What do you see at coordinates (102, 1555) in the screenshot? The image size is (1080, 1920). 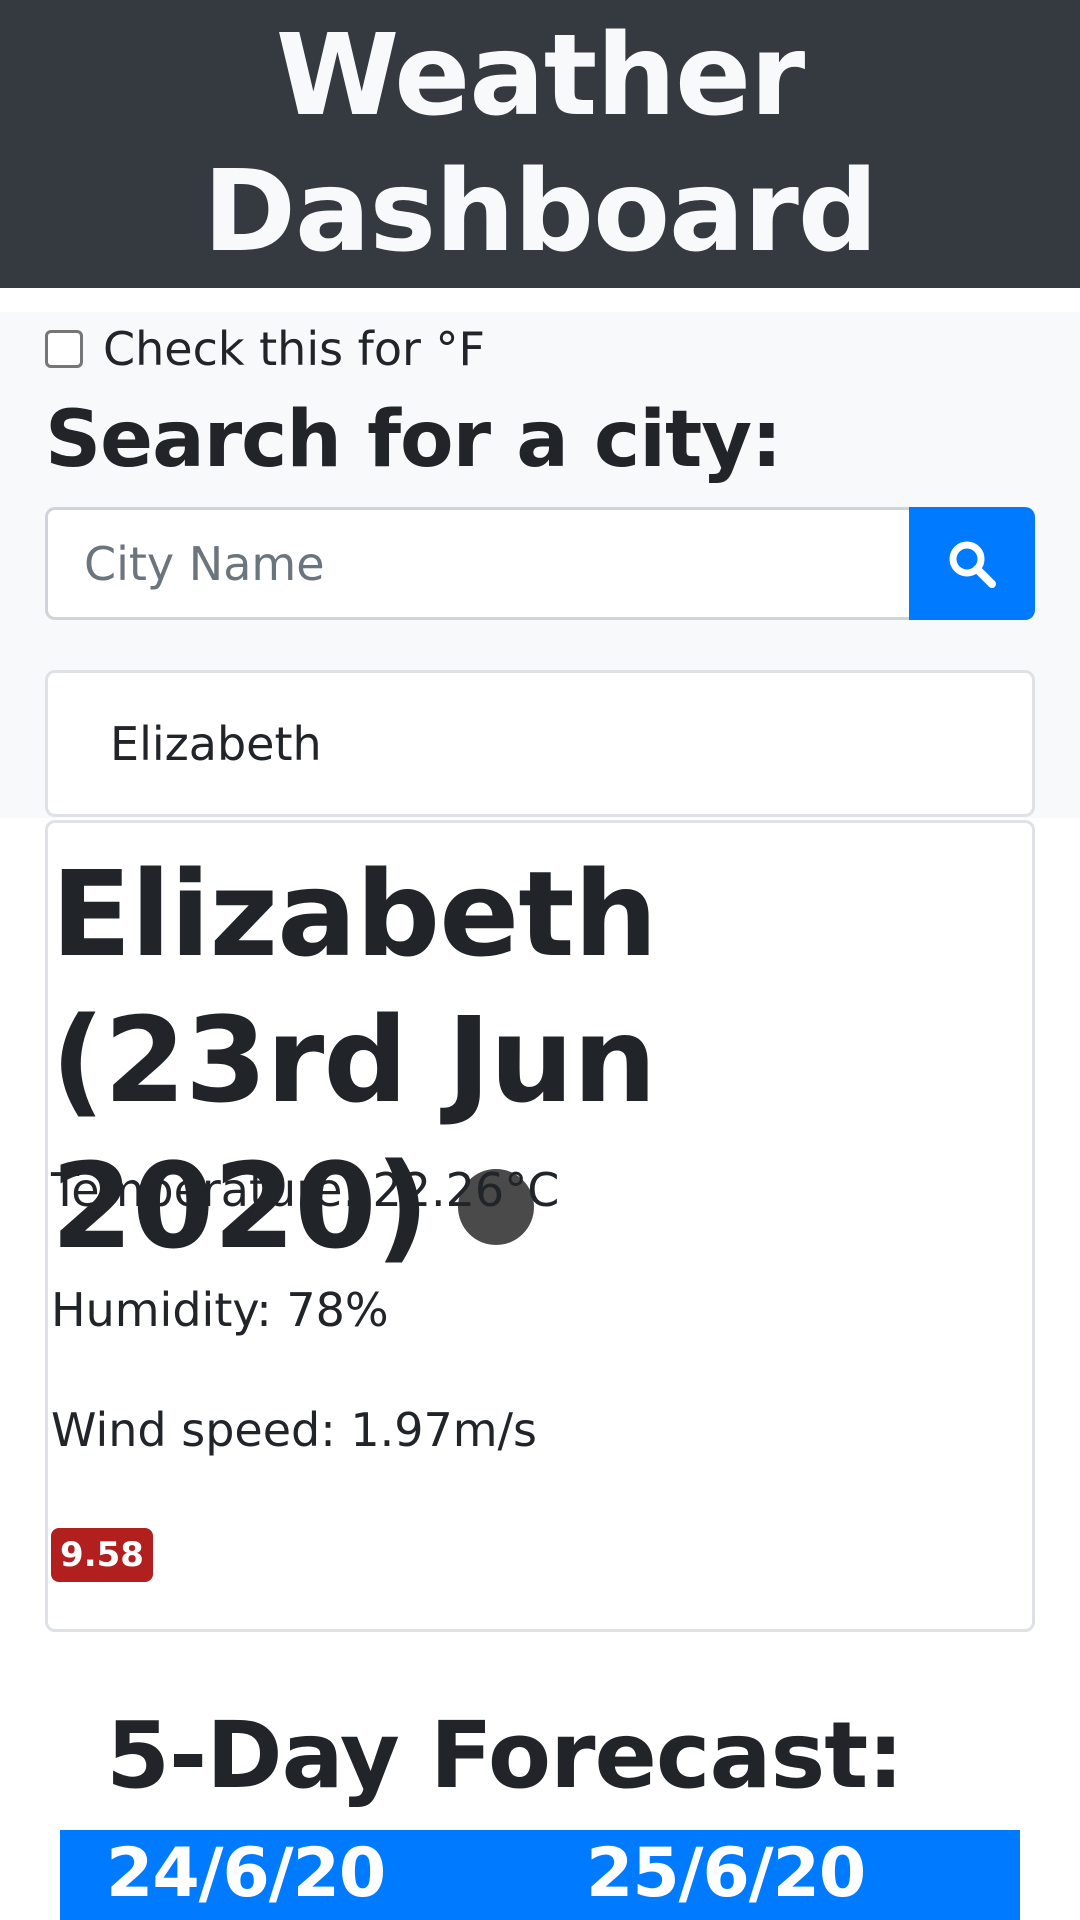 I see `uv-index-badge: 9.58` at bounding box center [102, 1555].